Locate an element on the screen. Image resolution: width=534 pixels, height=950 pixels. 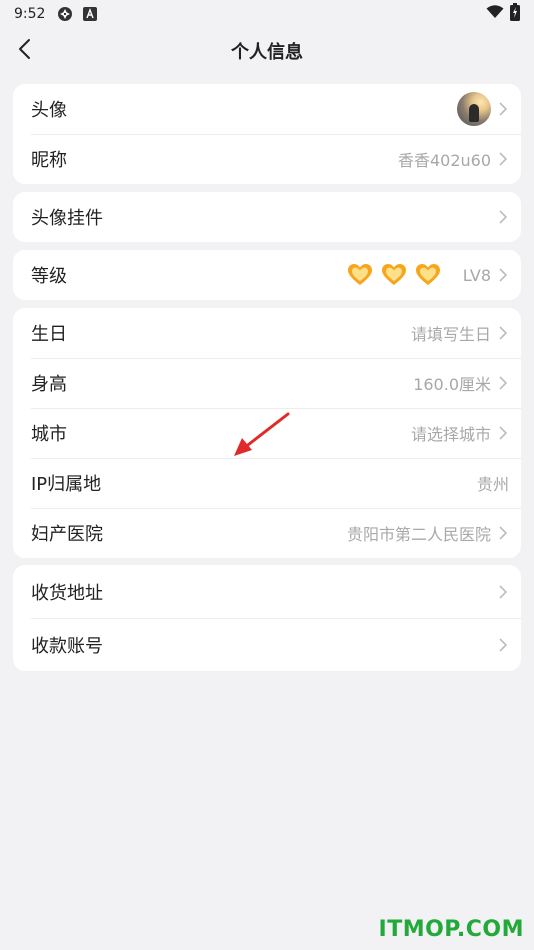
profile-card: 头像 昵称 香香402u60 is located at coordinates (267, 134).